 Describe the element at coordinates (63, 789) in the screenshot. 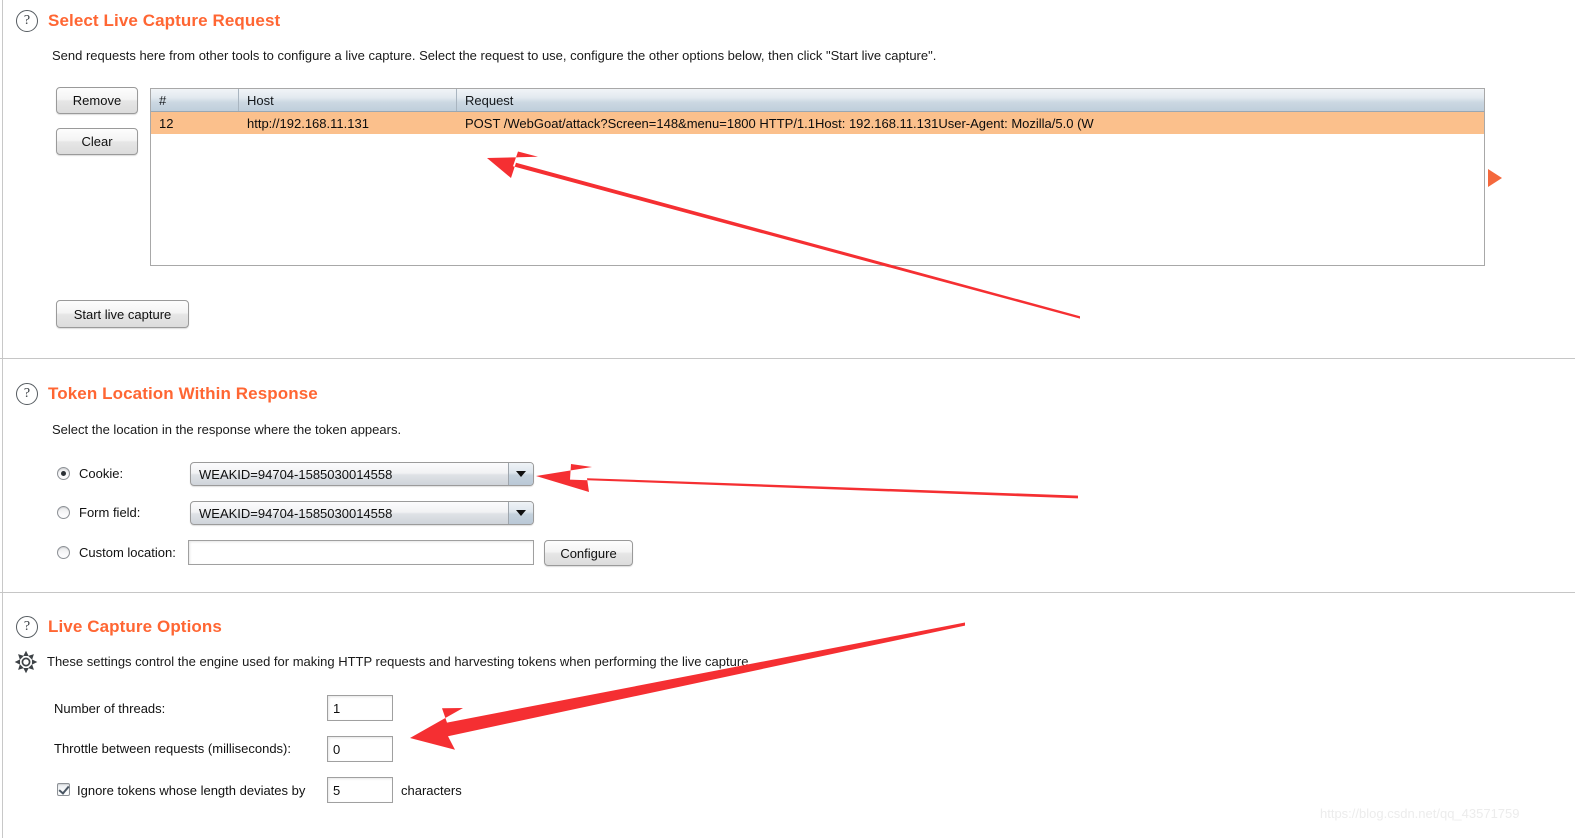

I see `ignore-tokens-checkbox` at that location.